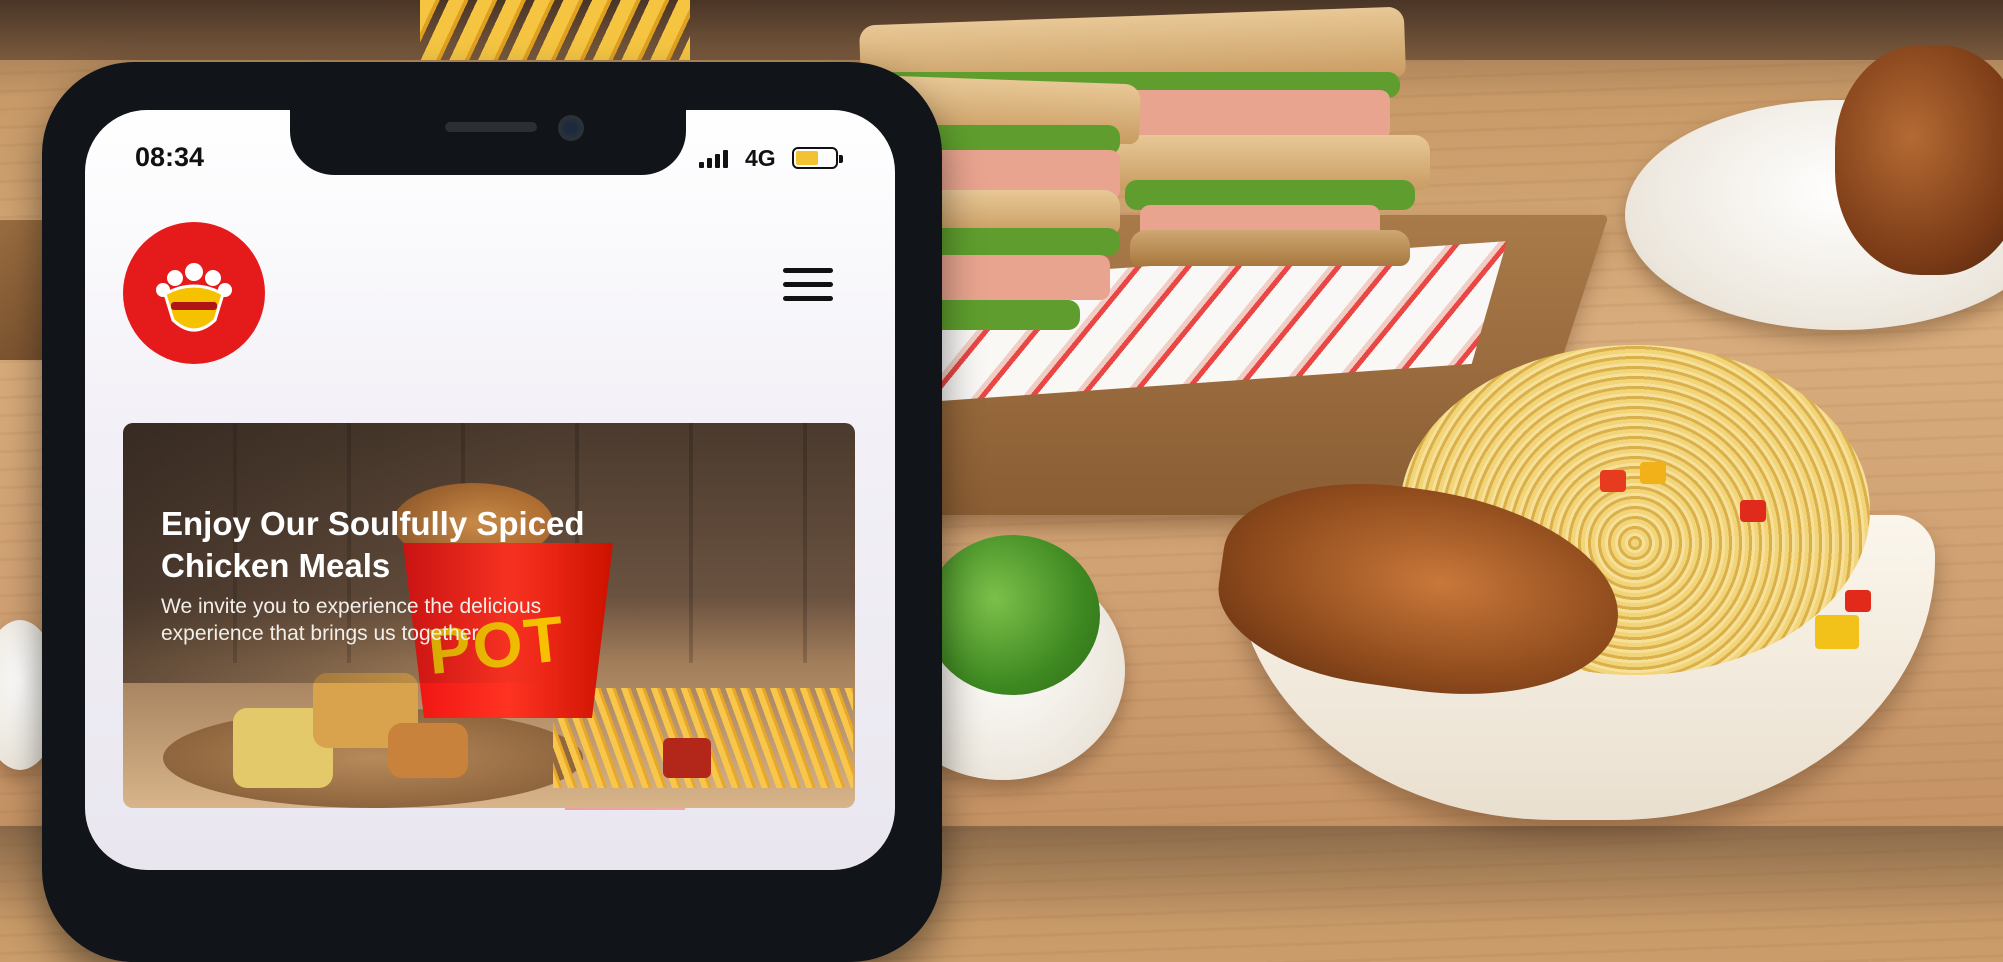 The image size is (2003, 962). What do you see at coordinates (428, 750) in the screenshot?
I see `dessert-cup` at bounding box center [428, 750].